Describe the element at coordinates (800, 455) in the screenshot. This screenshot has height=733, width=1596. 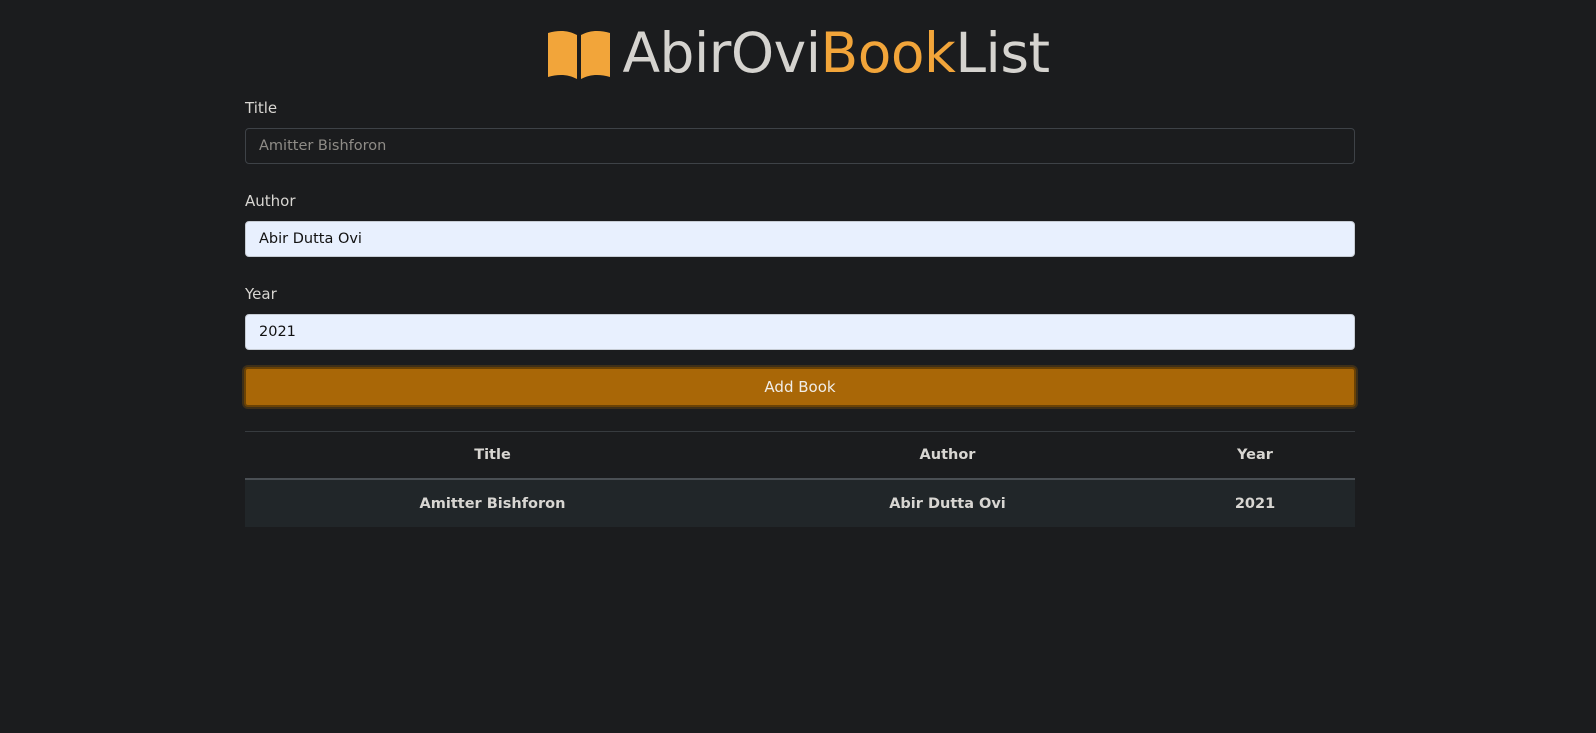
I see `table-header-row: Title Author Year` at that location.